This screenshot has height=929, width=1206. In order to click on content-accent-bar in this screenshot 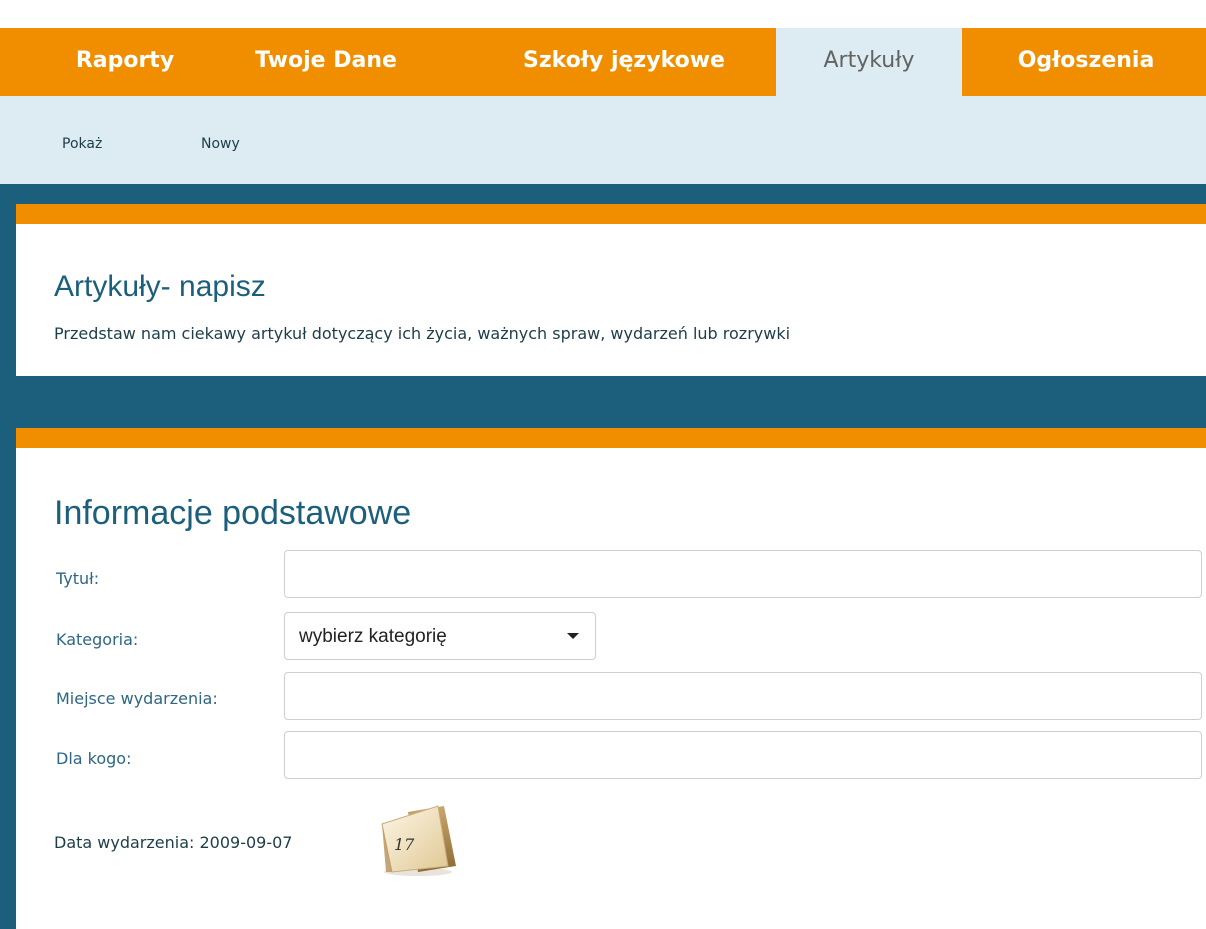, I will do `click(611, 438)`.